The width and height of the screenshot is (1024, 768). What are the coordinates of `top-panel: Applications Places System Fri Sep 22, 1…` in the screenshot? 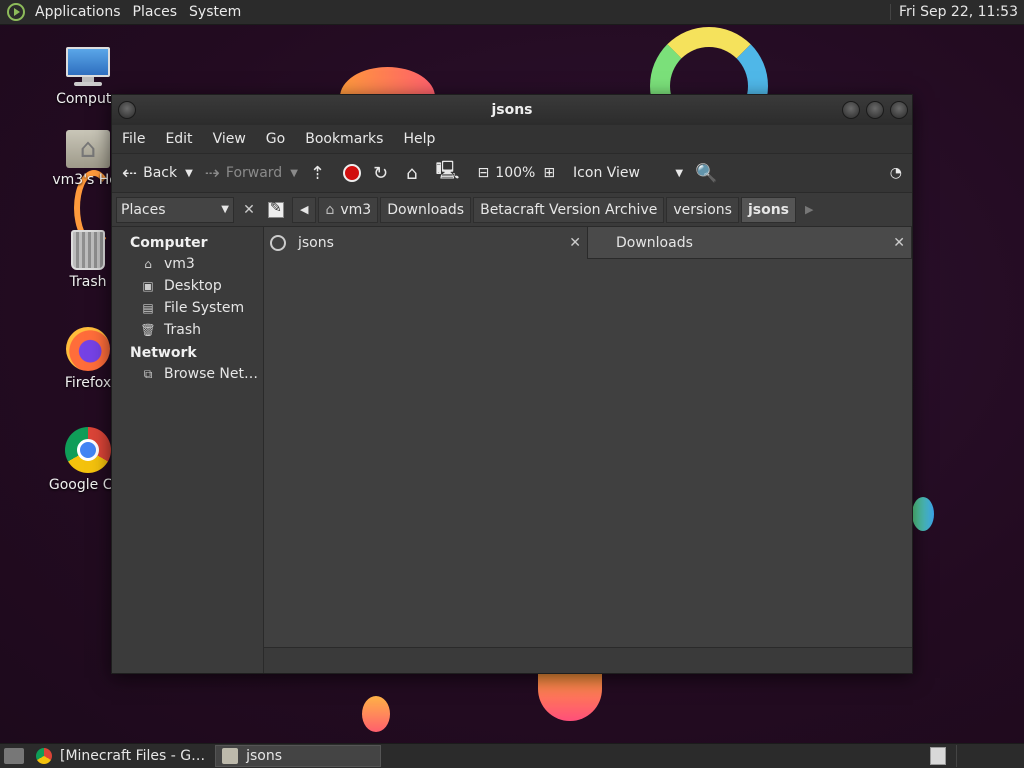 It's located at (512, 12).